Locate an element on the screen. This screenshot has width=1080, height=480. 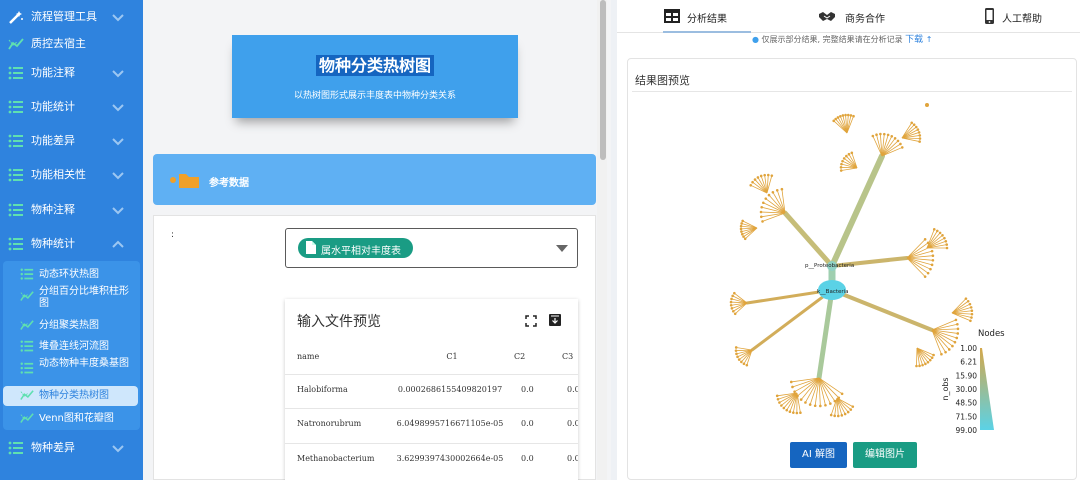
page-title: 物种分类热树图 is located at coordinates (374, 65).